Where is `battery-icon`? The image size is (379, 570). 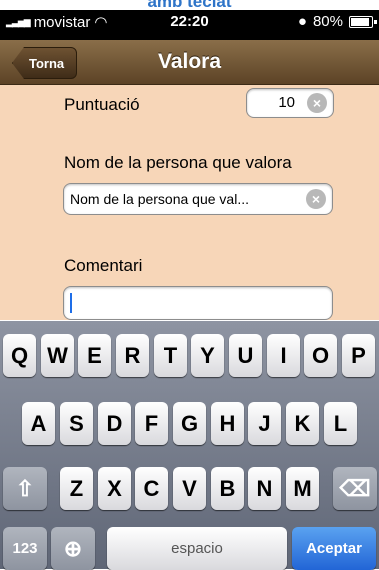 battery-icon is located at coordinates (363, 21).